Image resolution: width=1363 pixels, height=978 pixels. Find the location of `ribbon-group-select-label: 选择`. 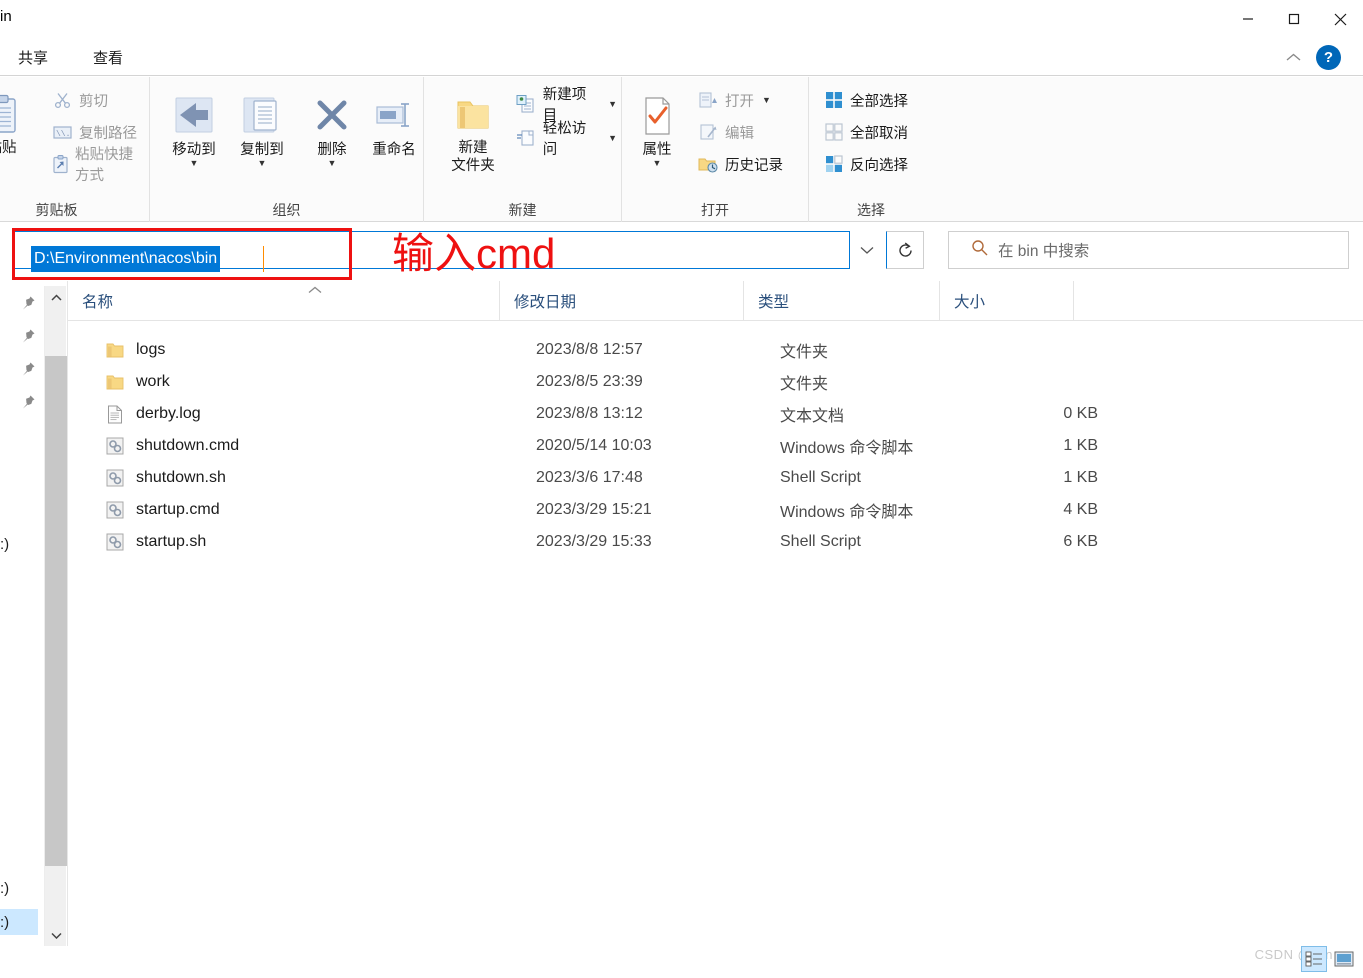

ribbon-group-select-label: 选择 is located at coordinates (871, 210).